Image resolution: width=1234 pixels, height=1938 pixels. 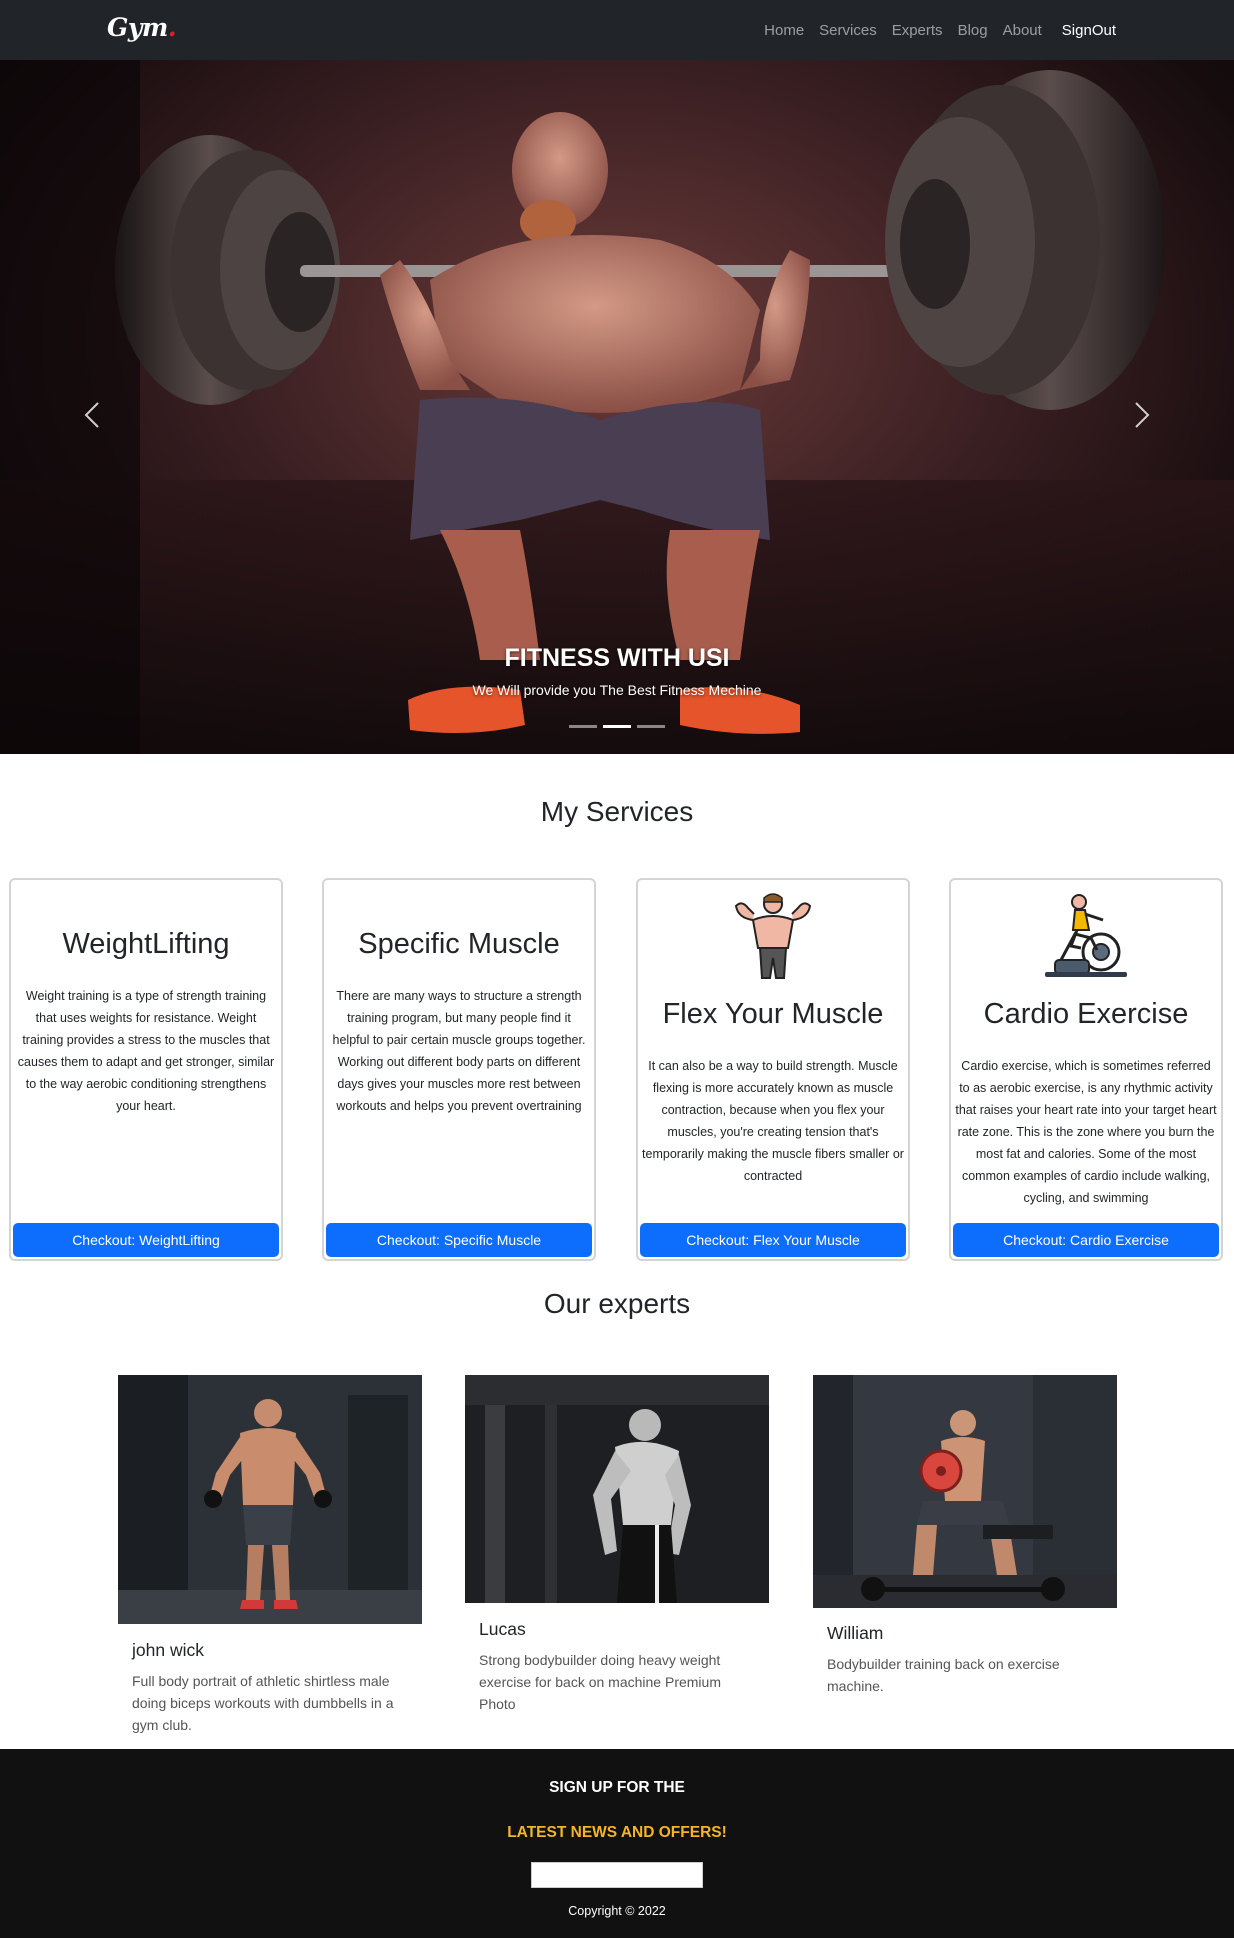 I want to click on exercise-bike-icon, so click(x=1086, y=935).